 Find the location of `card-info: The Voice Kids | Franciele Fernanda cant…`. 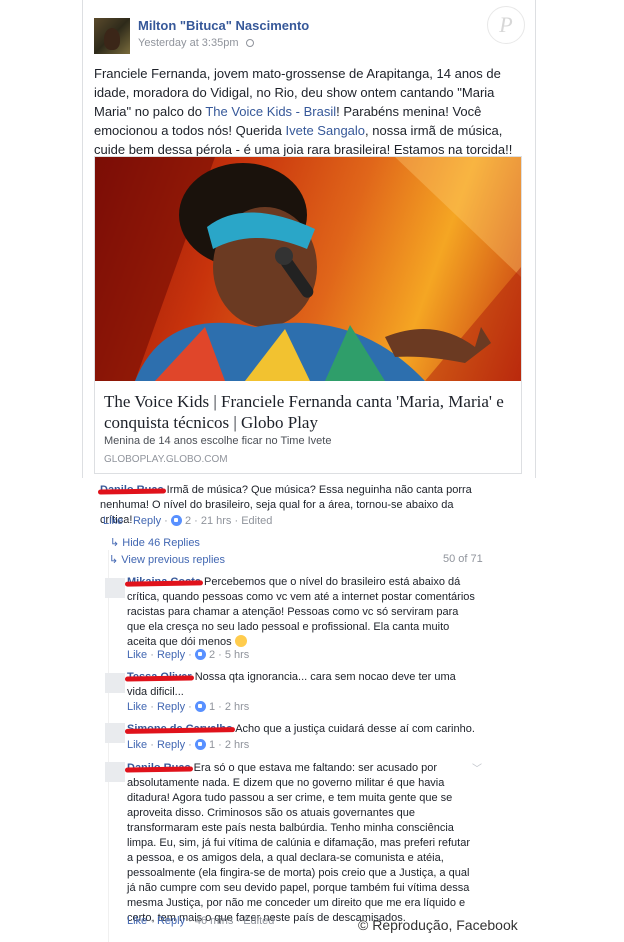

card-info: The Voice Kids | Franciele Fernanda cant… is located at coordinates (308, 427).